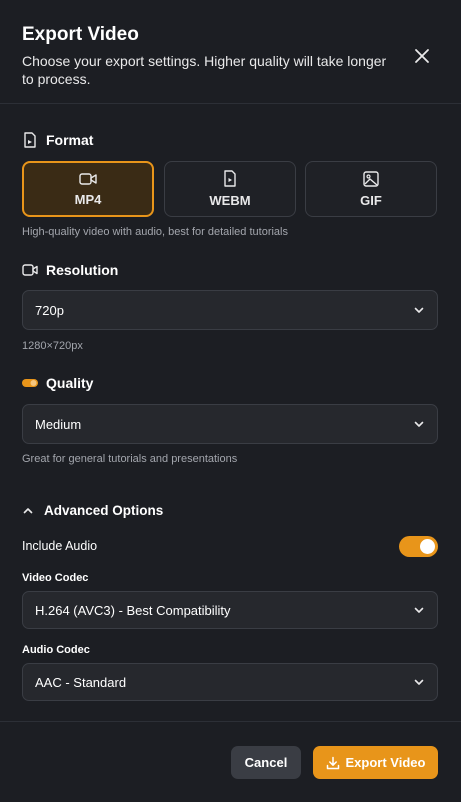 The image size is (461, 802). I want to click on quality-label: Quality, so click(70, 383).